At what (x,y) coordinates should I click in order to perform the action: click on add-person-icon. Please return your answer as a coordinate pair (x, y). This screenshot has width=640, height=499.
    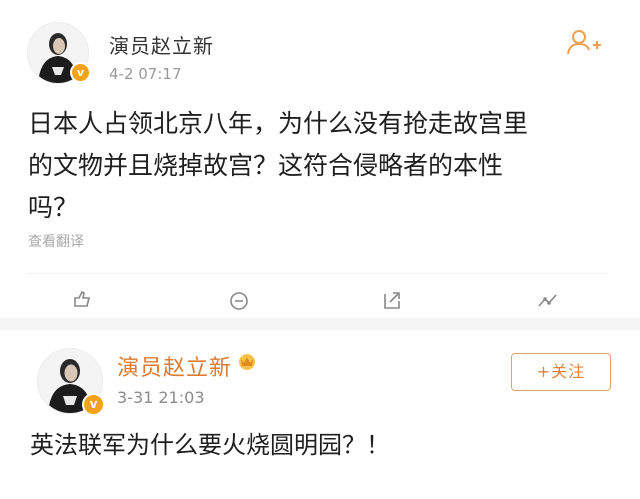
    Looking at the image, I should click on (584, 42).